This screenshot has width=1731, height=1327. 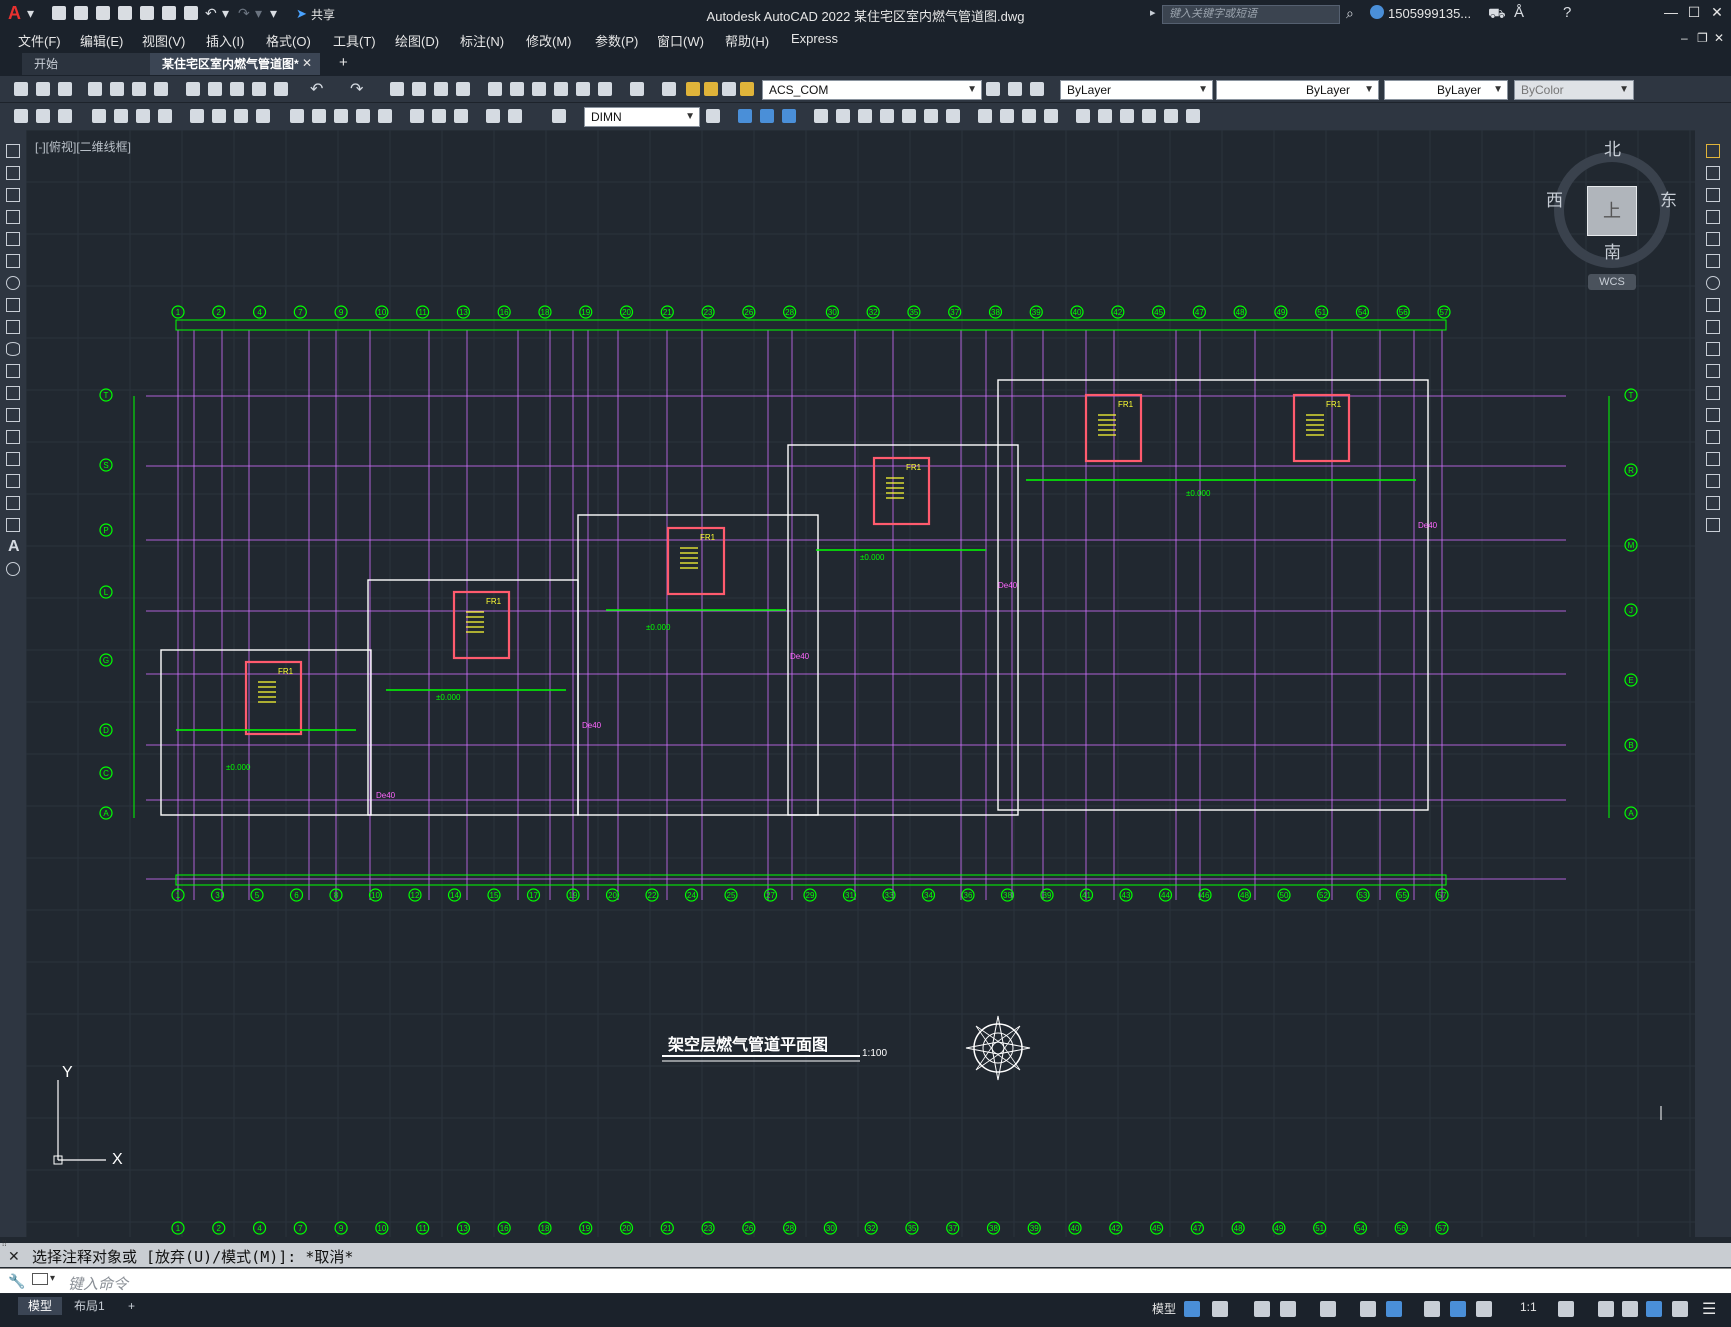 What do you see at coordinates (1377, 12) in the screenshot?
I see `user-icon` at bounding box center [1377, 12].